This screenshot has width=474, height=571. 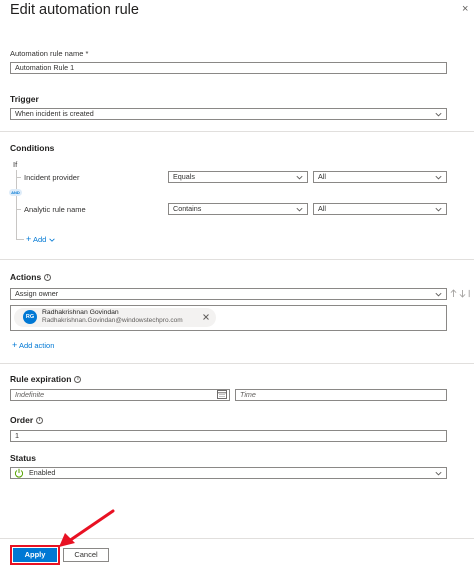 What do you see at coordinates (184, 176) in the screenshot?
I see `condition-operator-value: Equals` at bounding box center [184, 176].